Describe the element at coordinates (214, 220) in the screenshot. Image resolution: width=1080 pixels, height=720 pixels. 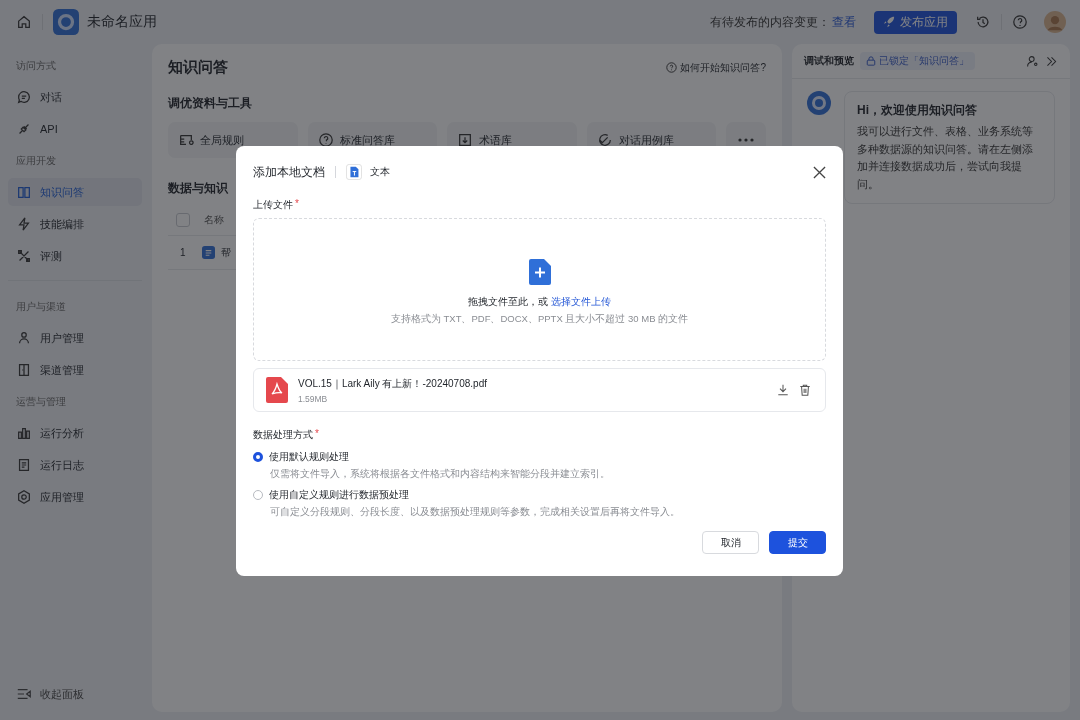
I see `column-header: 名称` at that location.